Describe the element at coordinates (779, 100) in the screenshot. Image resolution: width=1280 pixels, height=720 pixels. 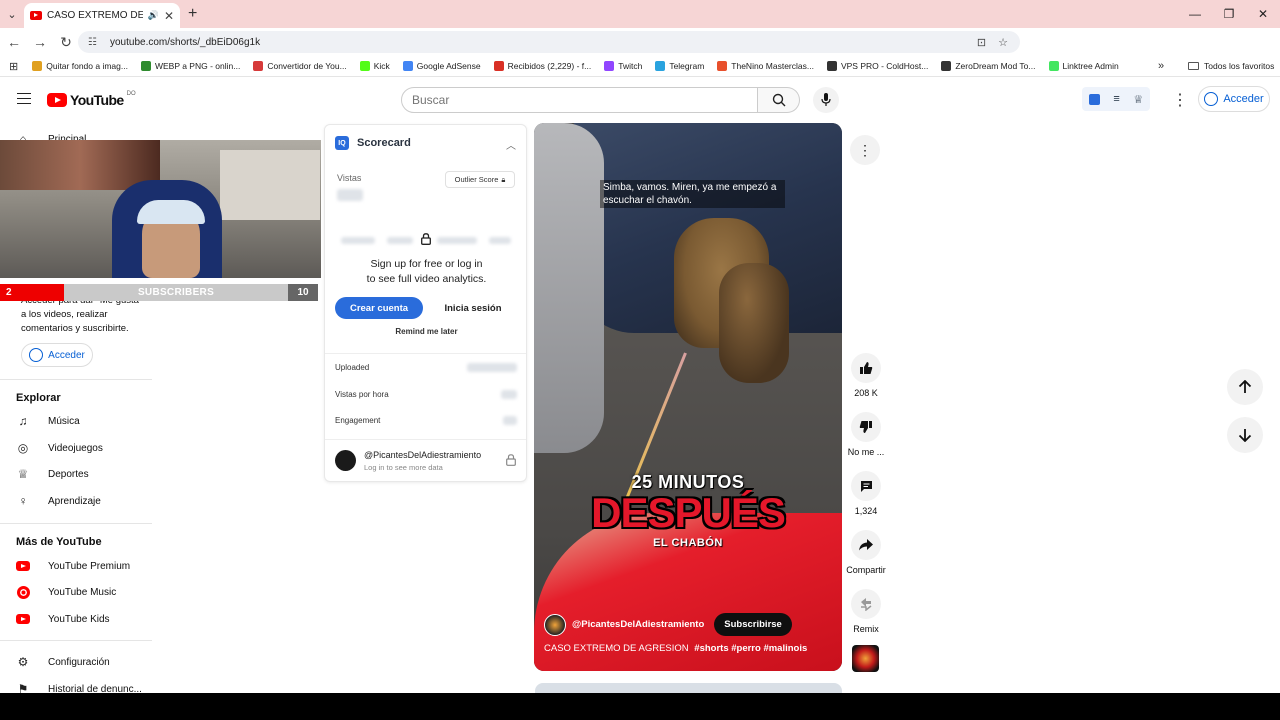
I see `search-button` at that location.